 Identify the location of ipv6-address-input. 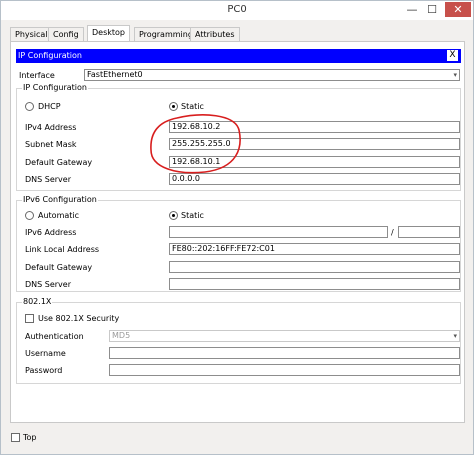
(278, 232).